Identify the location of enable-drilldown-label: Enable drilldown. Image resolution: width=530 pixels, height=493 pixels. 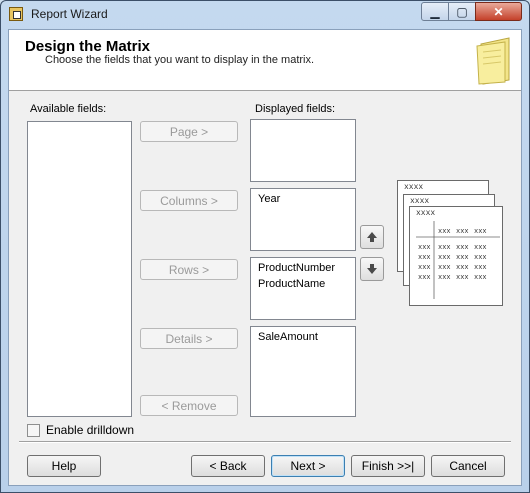
(90, 430).